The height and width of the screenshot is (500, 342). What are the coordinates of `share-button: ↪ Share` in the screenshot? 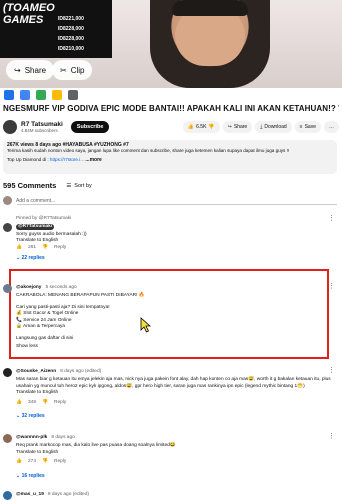 It's located at (237, 127).